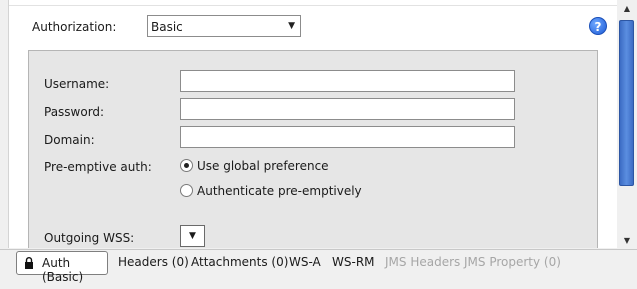  I want to click on tab-ws-a: WS-A, so click(305, 262).